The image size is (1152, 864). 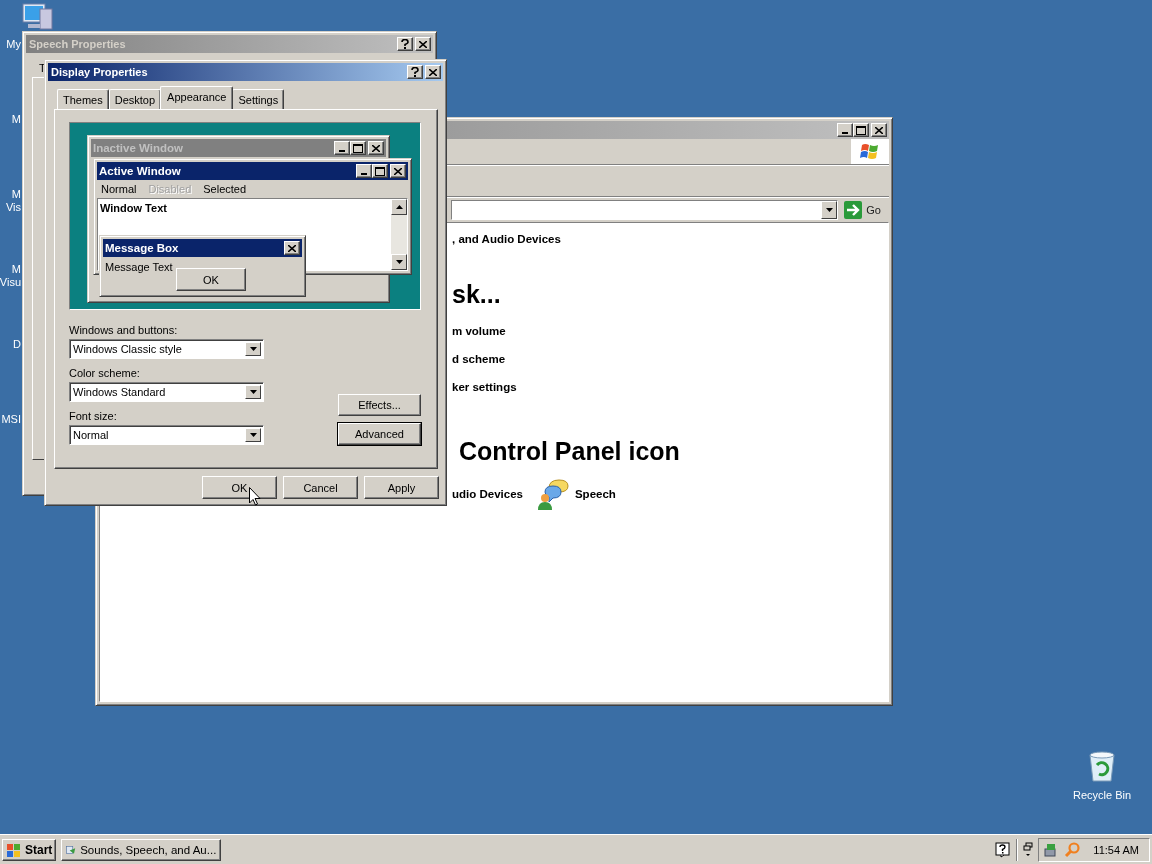 What do you see at coordinates (552, 494) in the screenshot?
I see `speech-icon` at bounding box center [552, 494].